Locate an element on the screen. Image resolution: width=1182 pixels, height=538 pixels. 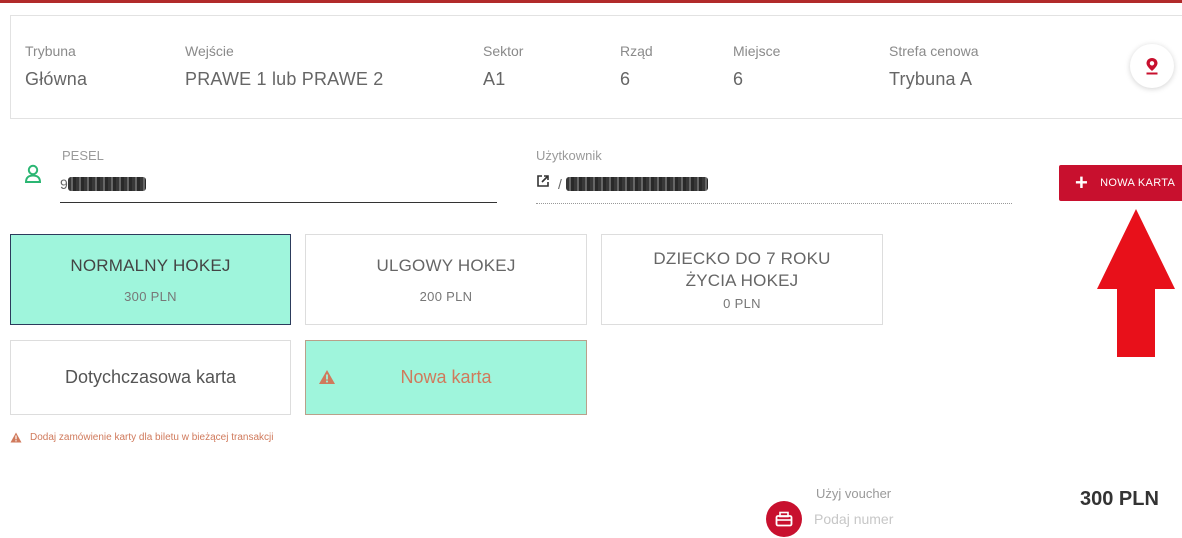
new-card-button-label: NOWA KARTA is located at coordinates (1138, 183).